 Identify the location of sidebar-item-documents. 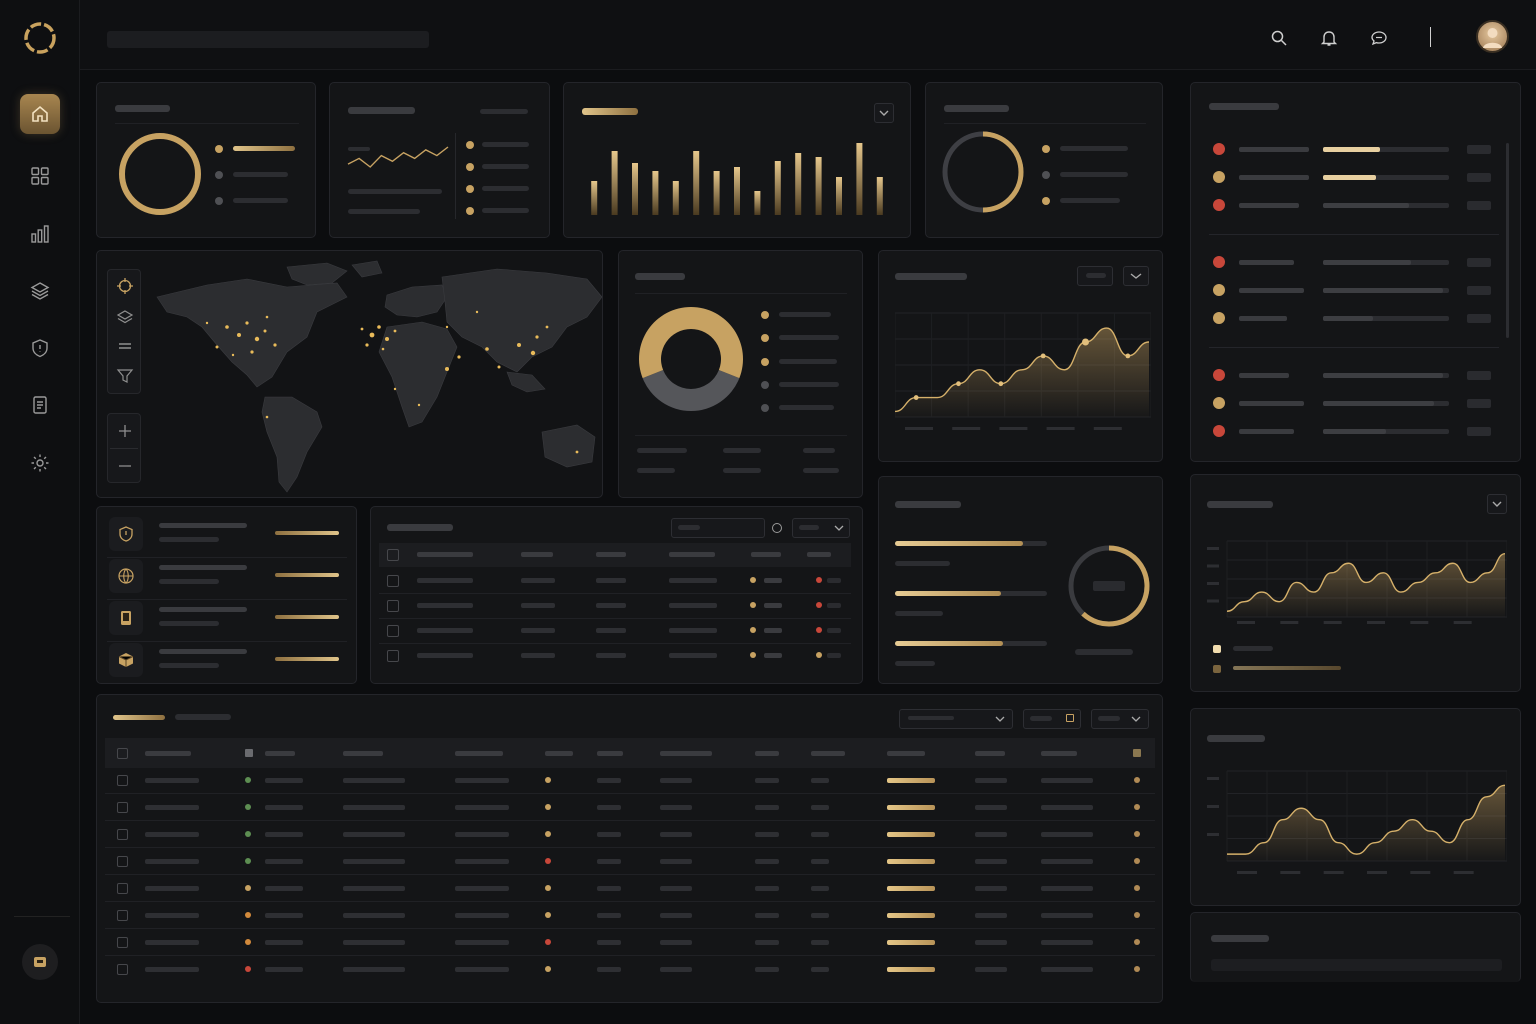
(40, 405).